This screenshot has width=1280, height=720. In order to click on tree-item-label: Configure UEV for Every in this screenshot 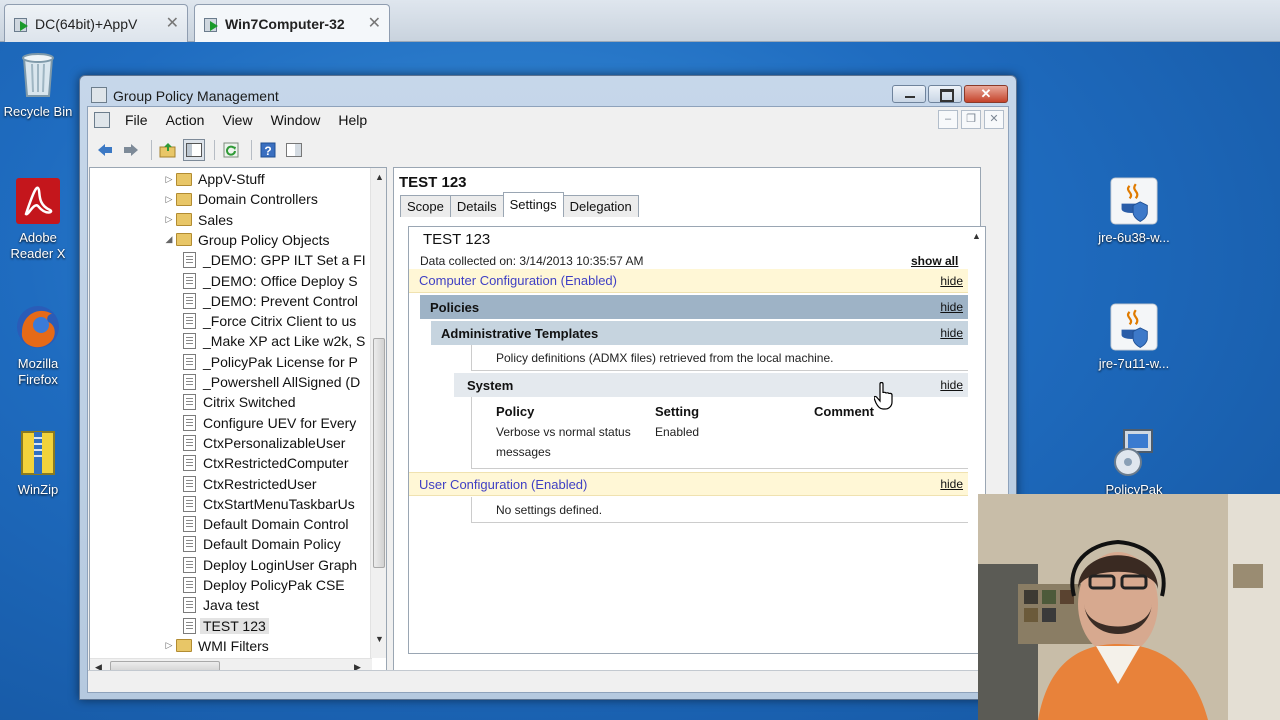, I will do `click(280, 422)`.